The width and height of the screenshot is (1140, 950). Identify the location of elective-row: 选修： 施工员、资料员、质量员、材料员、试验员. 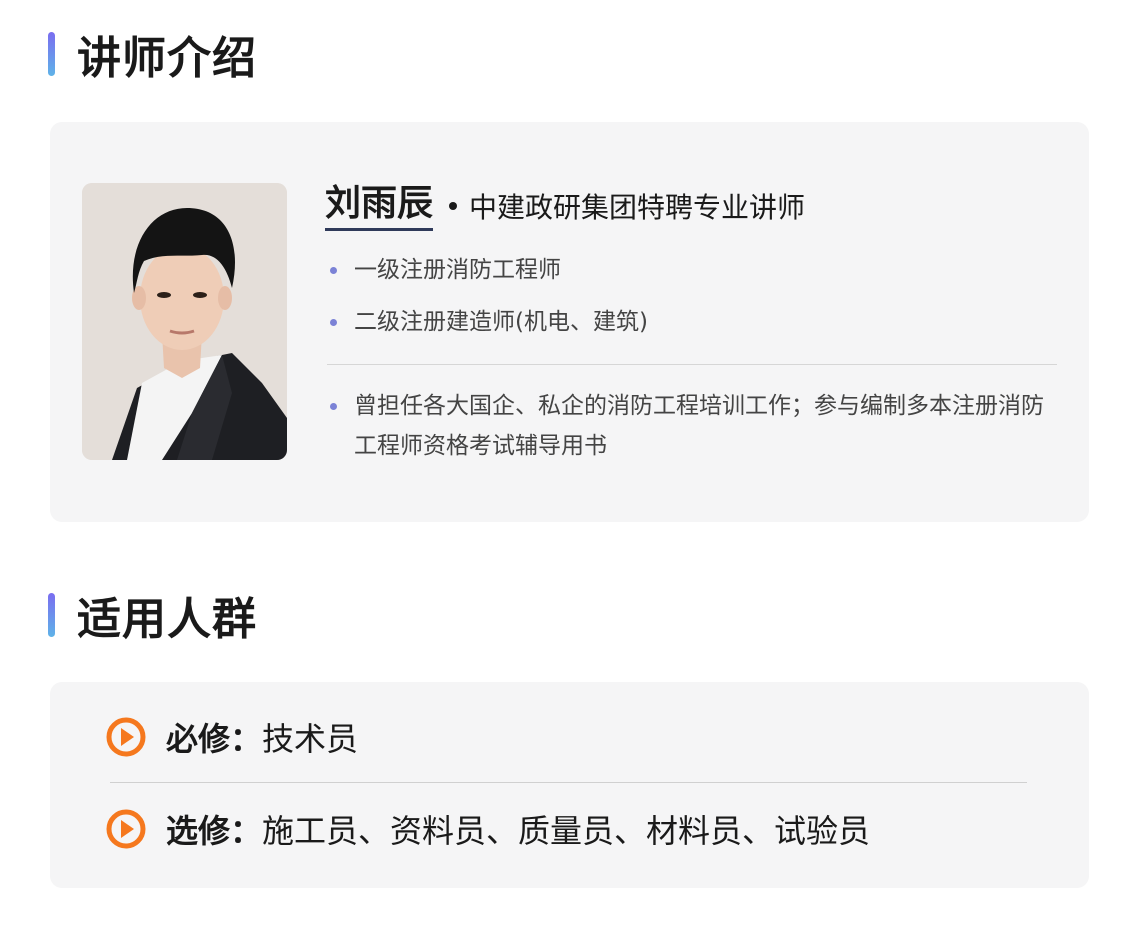
(488, 829).